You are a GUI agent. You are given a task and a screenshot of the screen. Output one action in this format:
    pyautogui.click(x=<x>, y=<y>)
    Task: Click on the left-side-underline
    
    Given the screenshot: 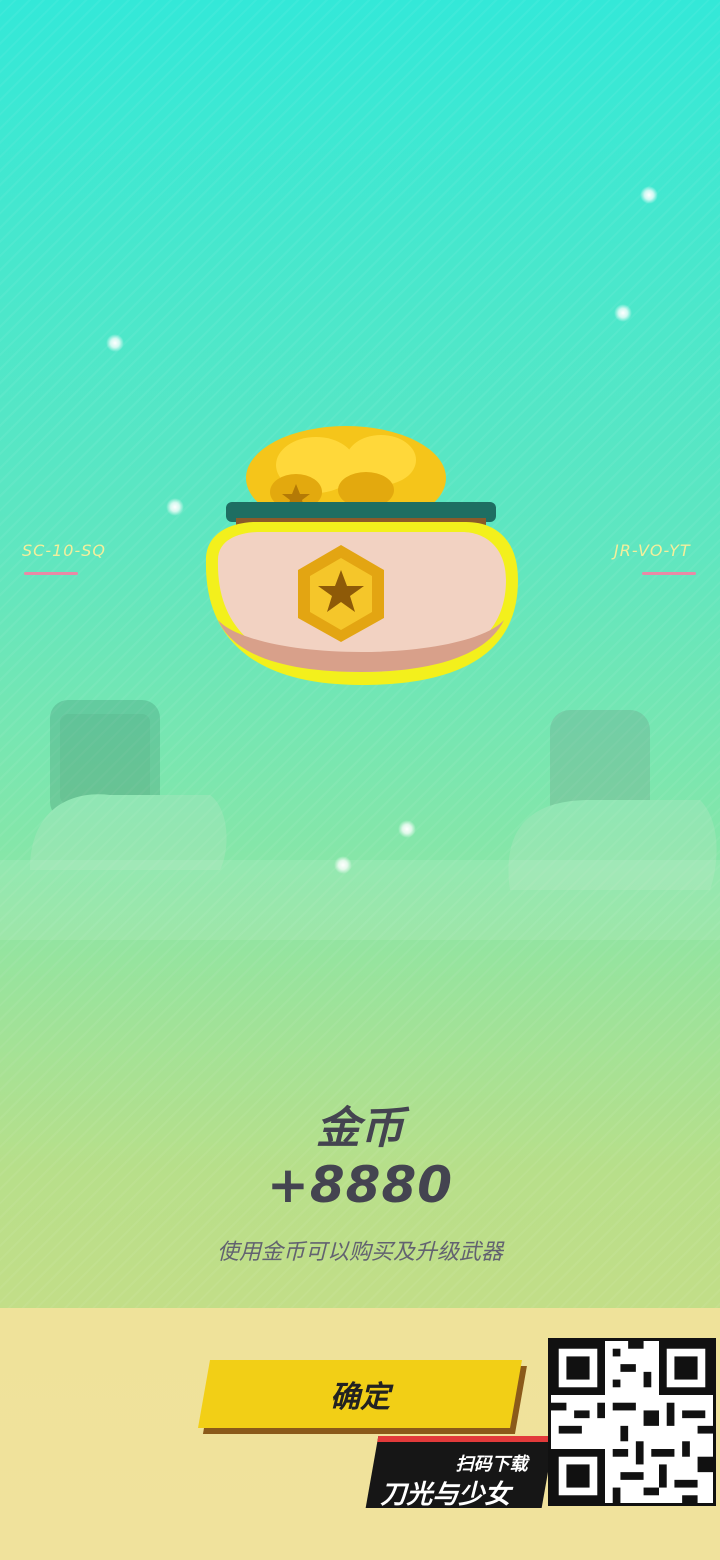 What is the action you would take?
    pyautogui.click(x=51, y=573)
    